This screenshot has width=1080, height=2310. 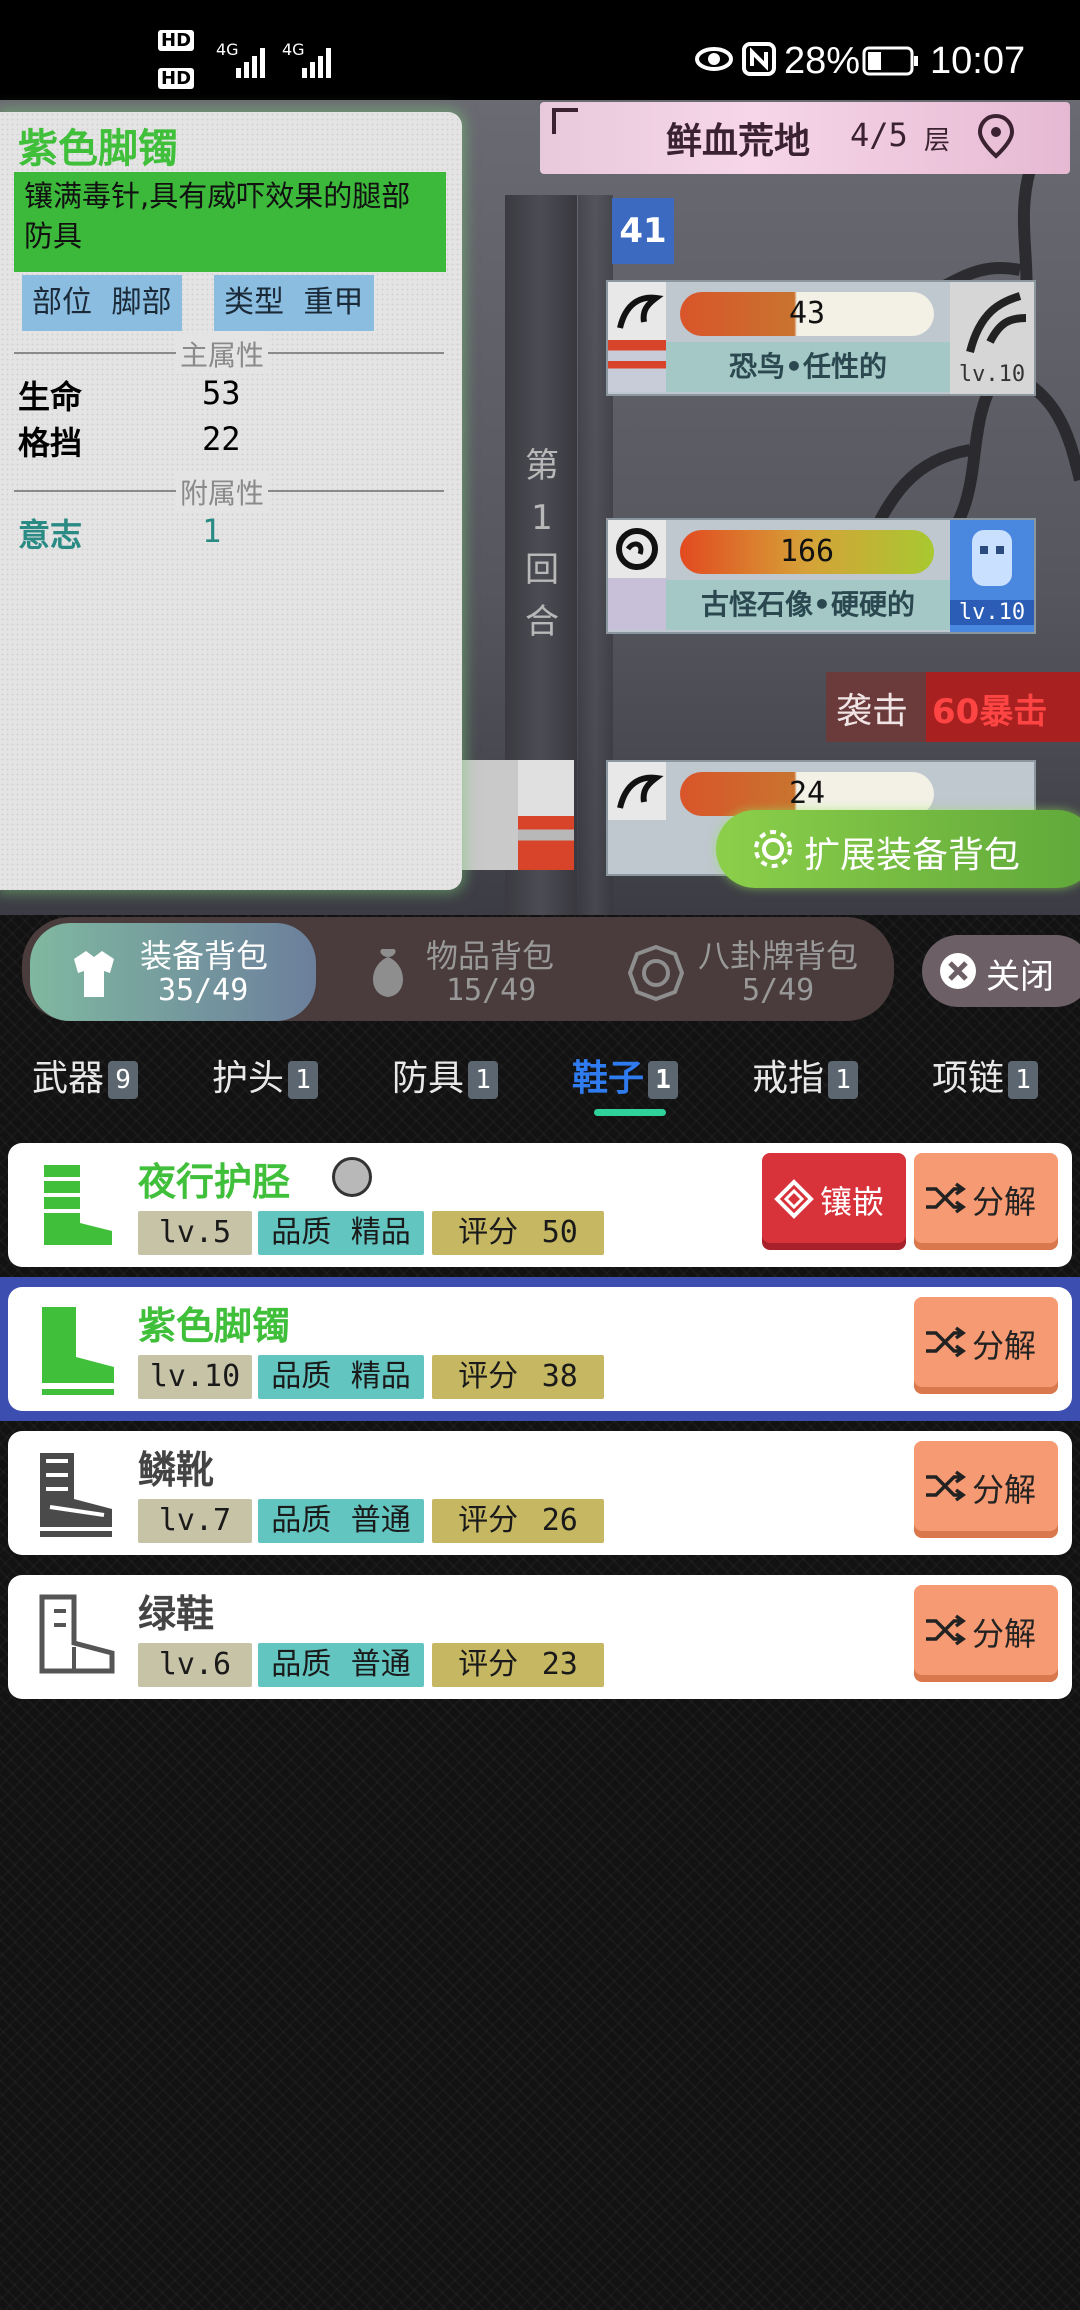 I want to click on enemy-name: 恐鸟•任性的, so click(x=808, y=367).